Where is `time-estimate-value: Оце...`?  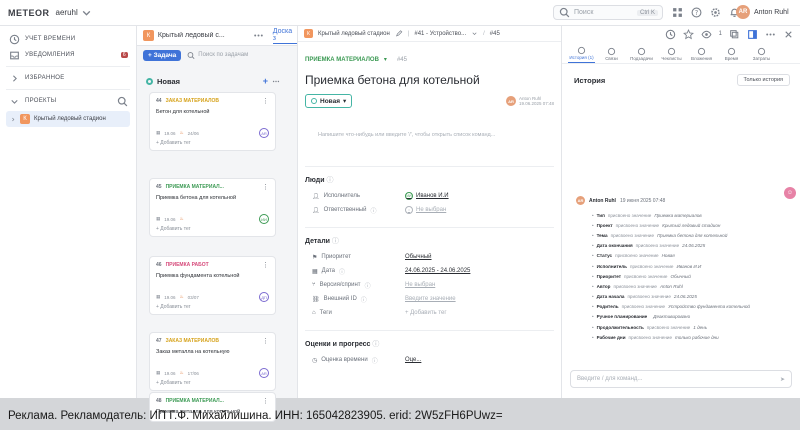
time-estimate-value: Оце... is located at coordinates (413, 360).